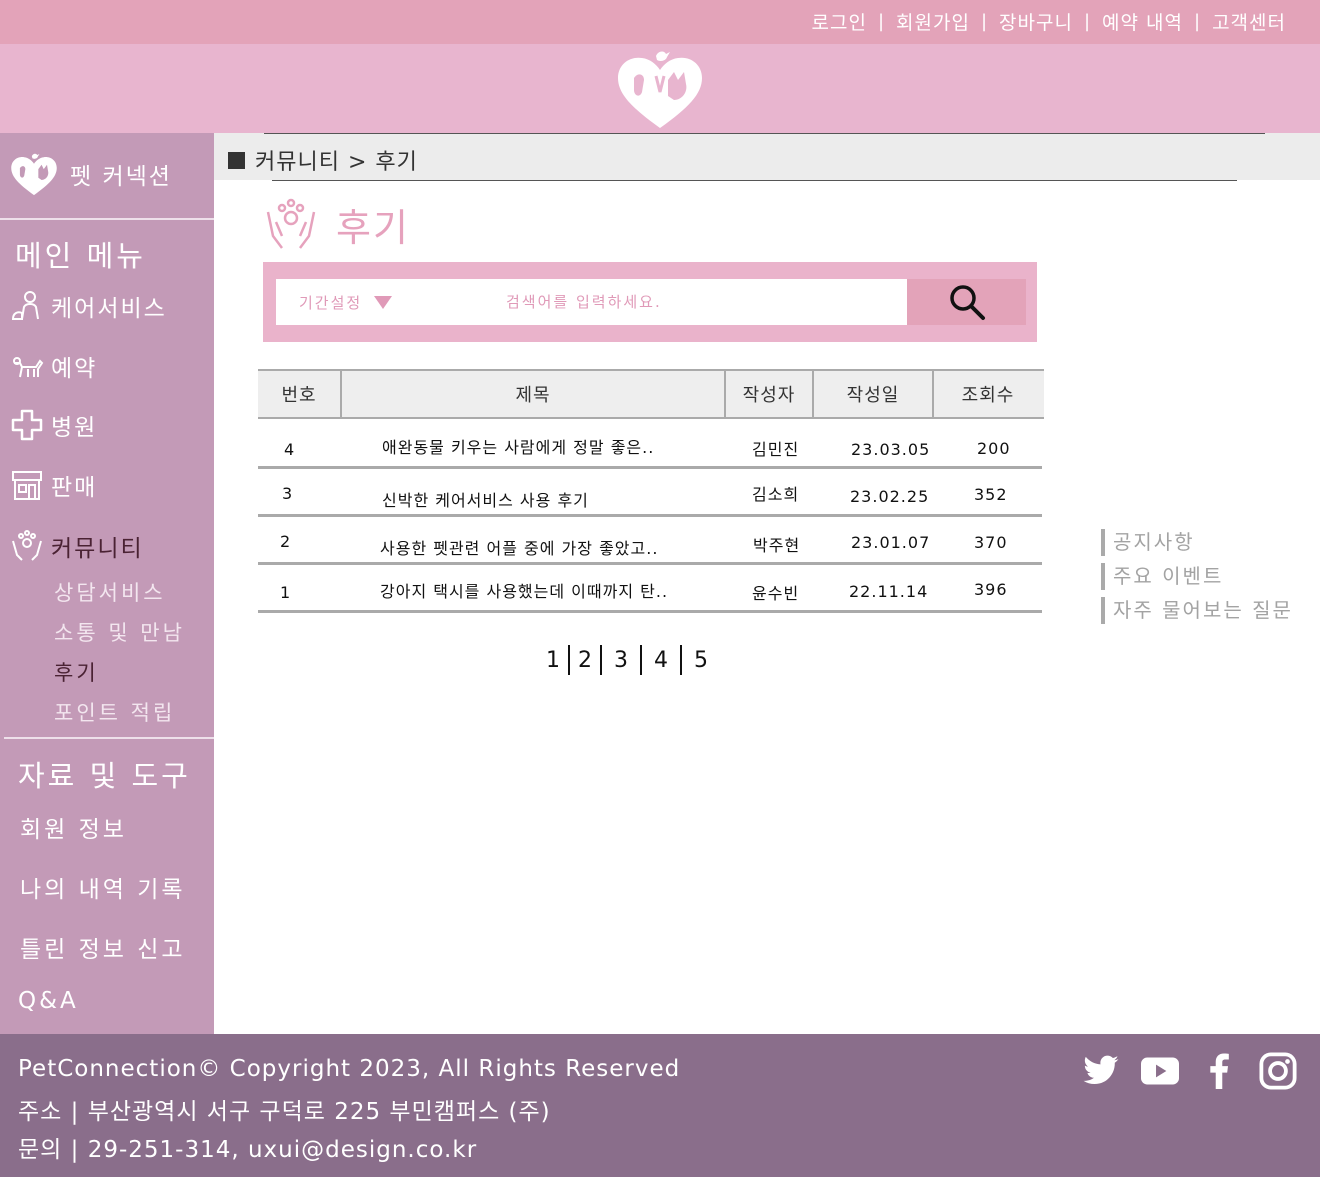 This screenshot has width=1320, height=1177. What do you see at coordinates (994, 448) in the screenshot?
I see `row-views: 200` at bounding box center [994, 448].